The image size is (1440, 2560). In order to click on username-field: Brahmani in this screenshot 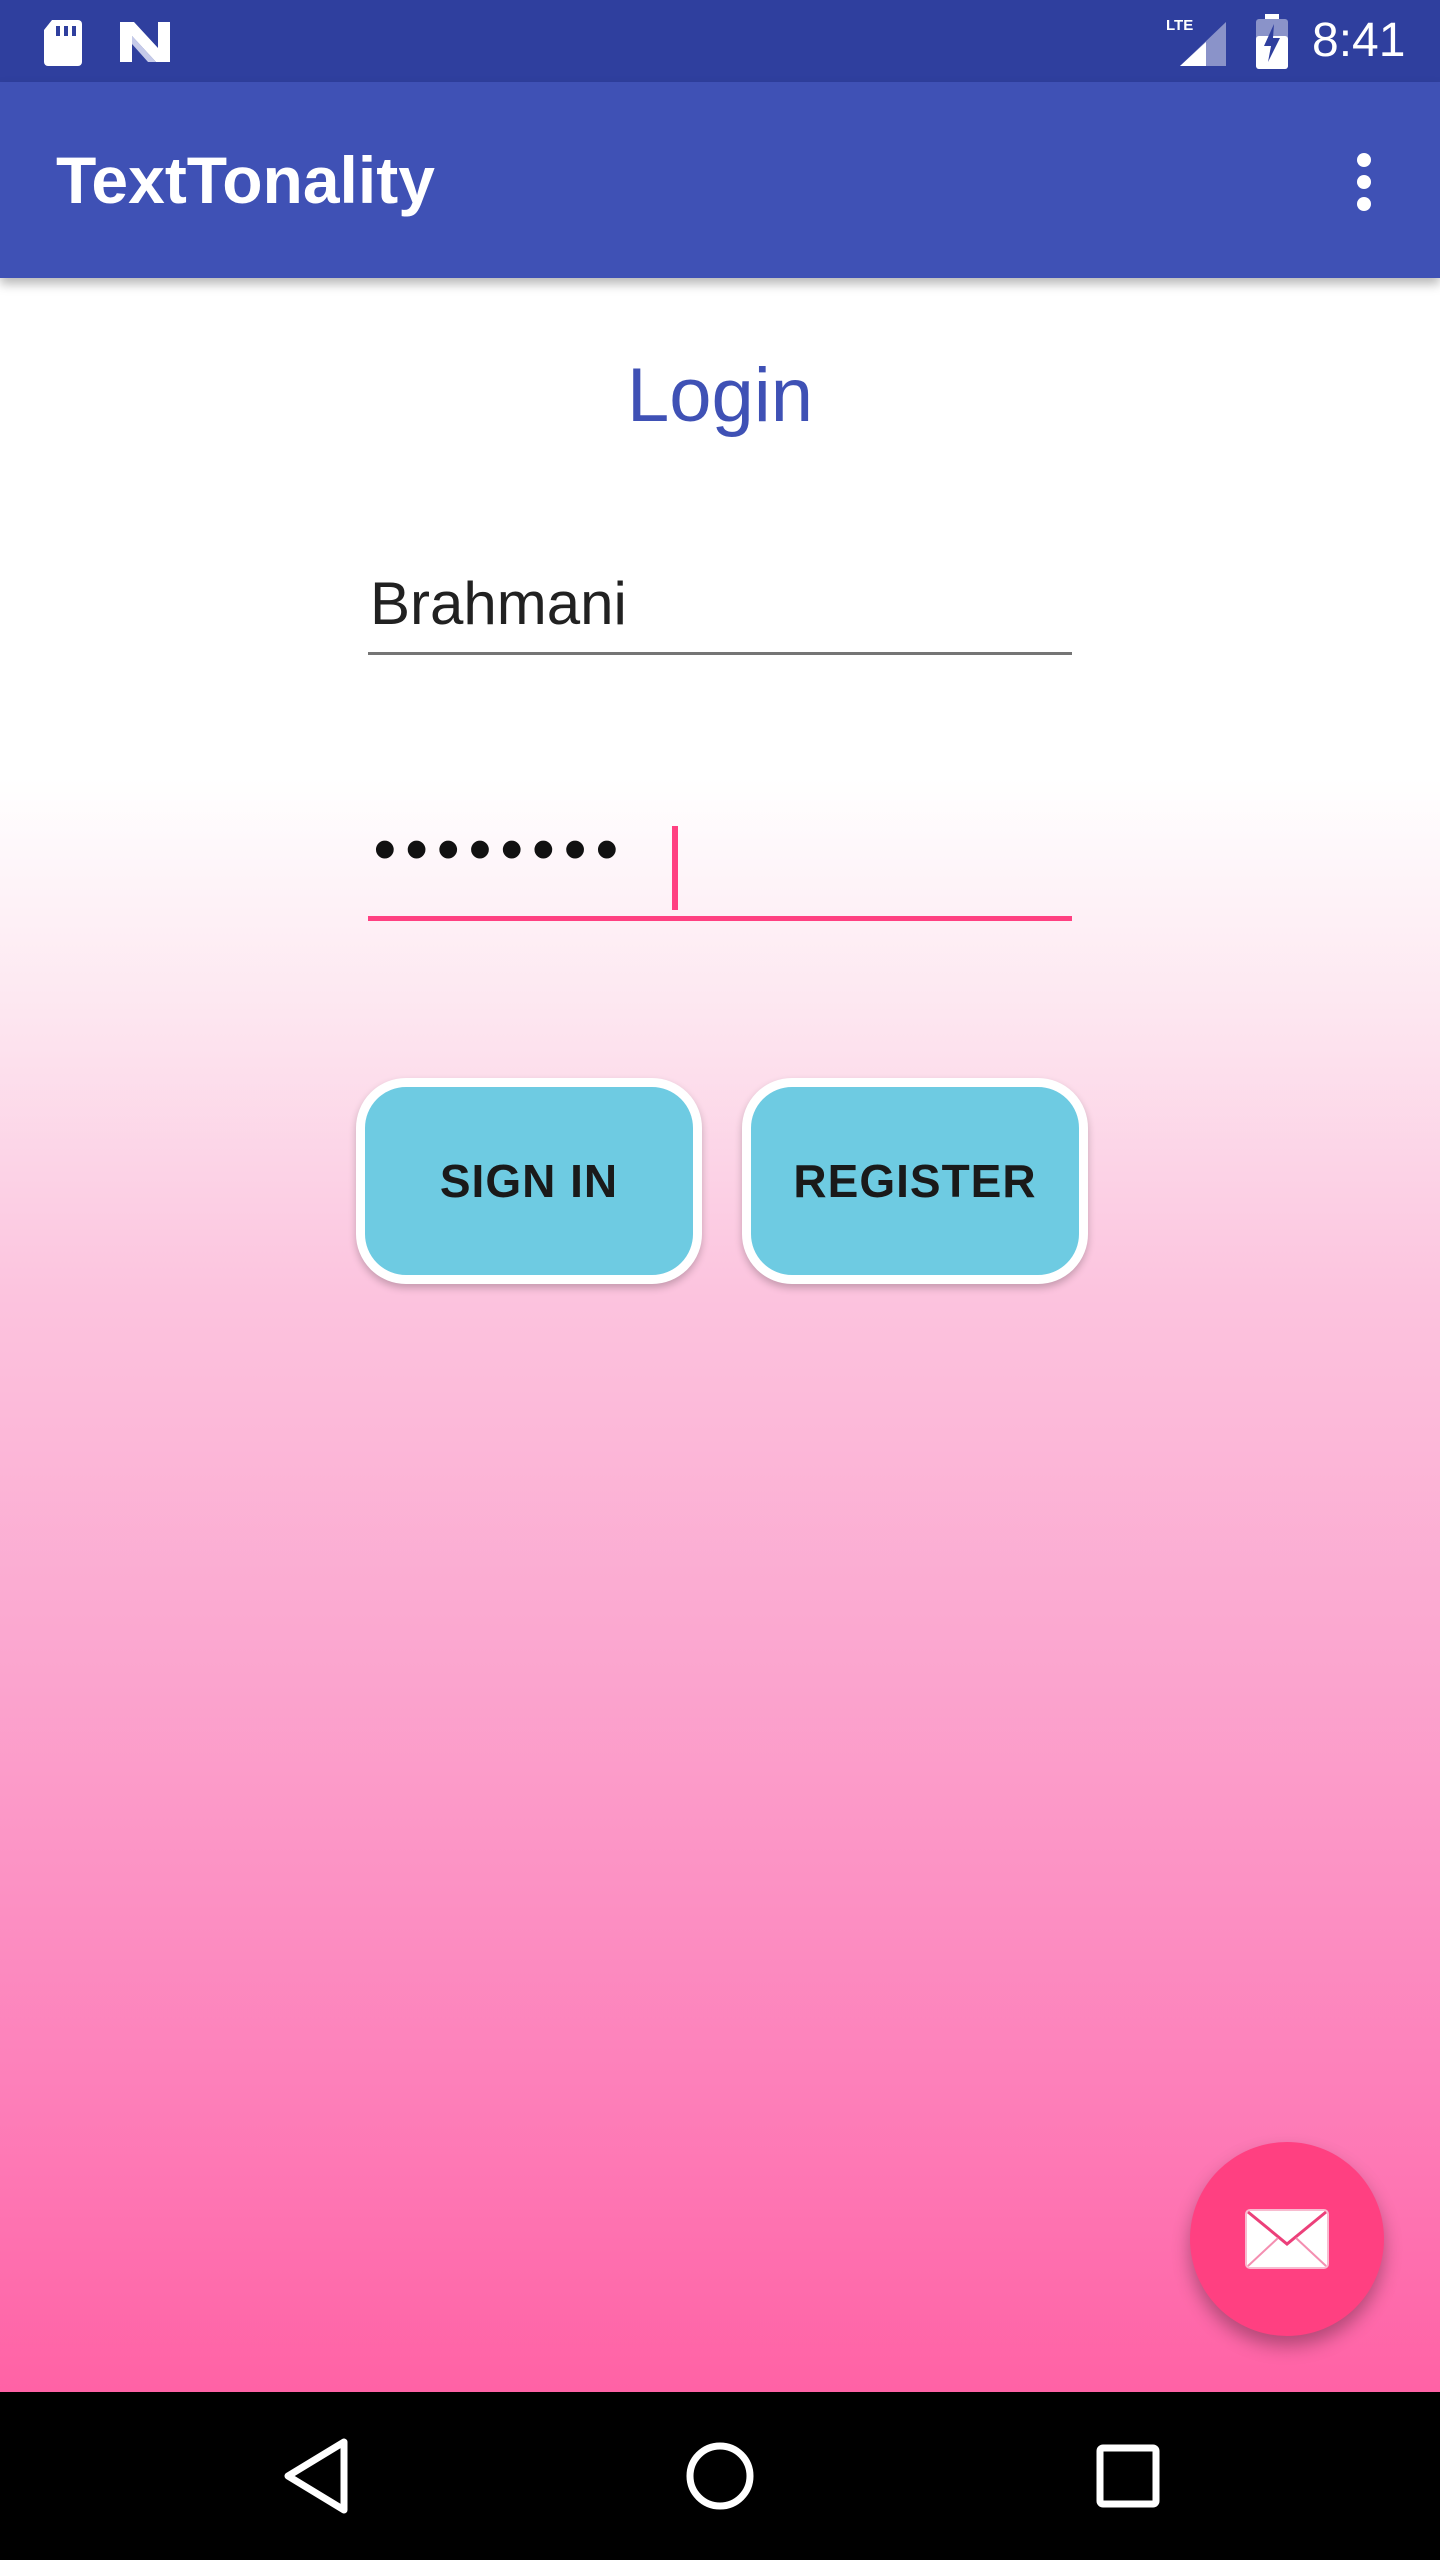, I will do `click(720, 591)`.